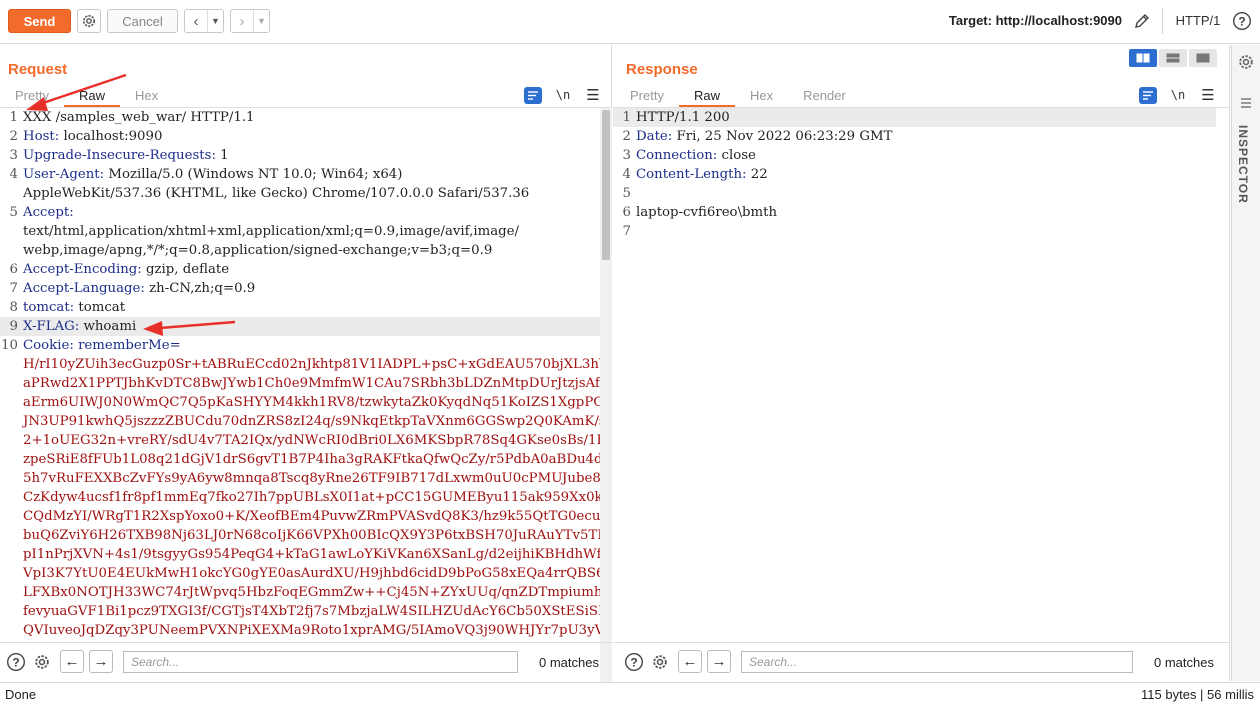 This screenshot has width=1260, height=703. What do you see at coordinates (1035, 20) in the screenshot?
I see `target-label: Target: http://localhost:9090` at bounding box center [1035, 20].